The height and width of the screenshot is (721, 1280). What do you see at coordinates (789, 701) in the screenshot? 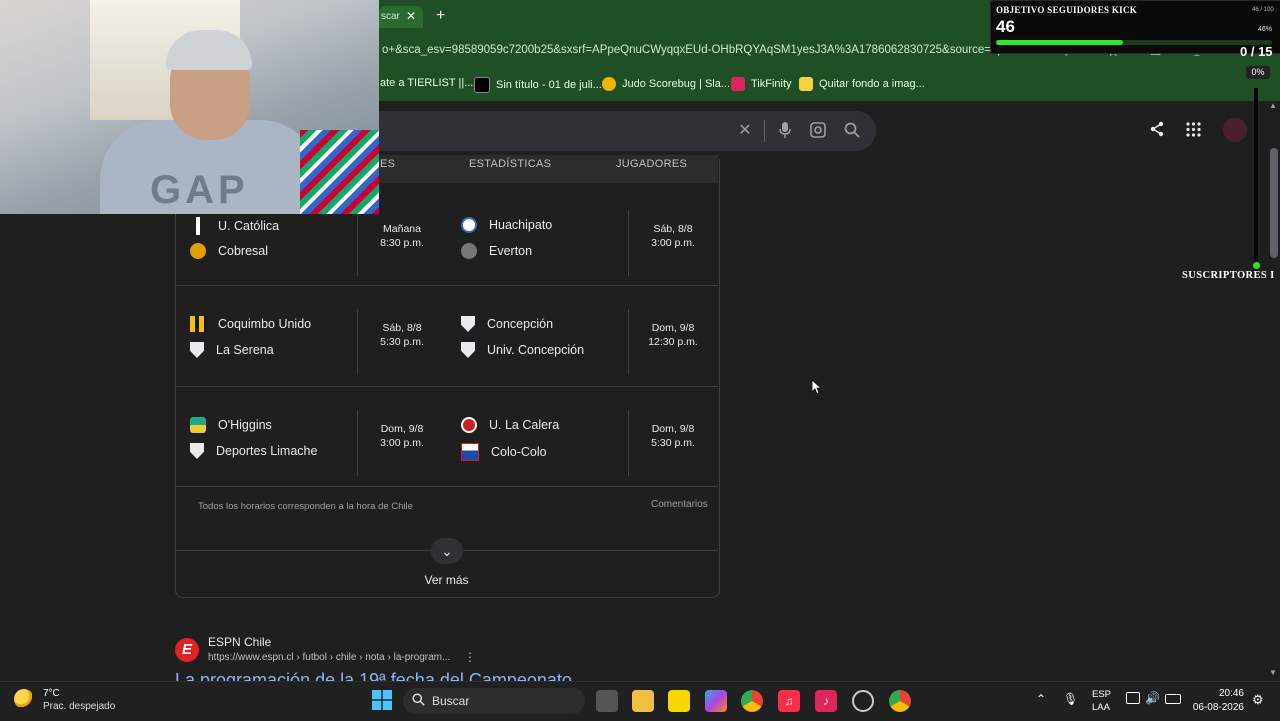
I see `music-icon: ♫` at bounding box center [789, 701].